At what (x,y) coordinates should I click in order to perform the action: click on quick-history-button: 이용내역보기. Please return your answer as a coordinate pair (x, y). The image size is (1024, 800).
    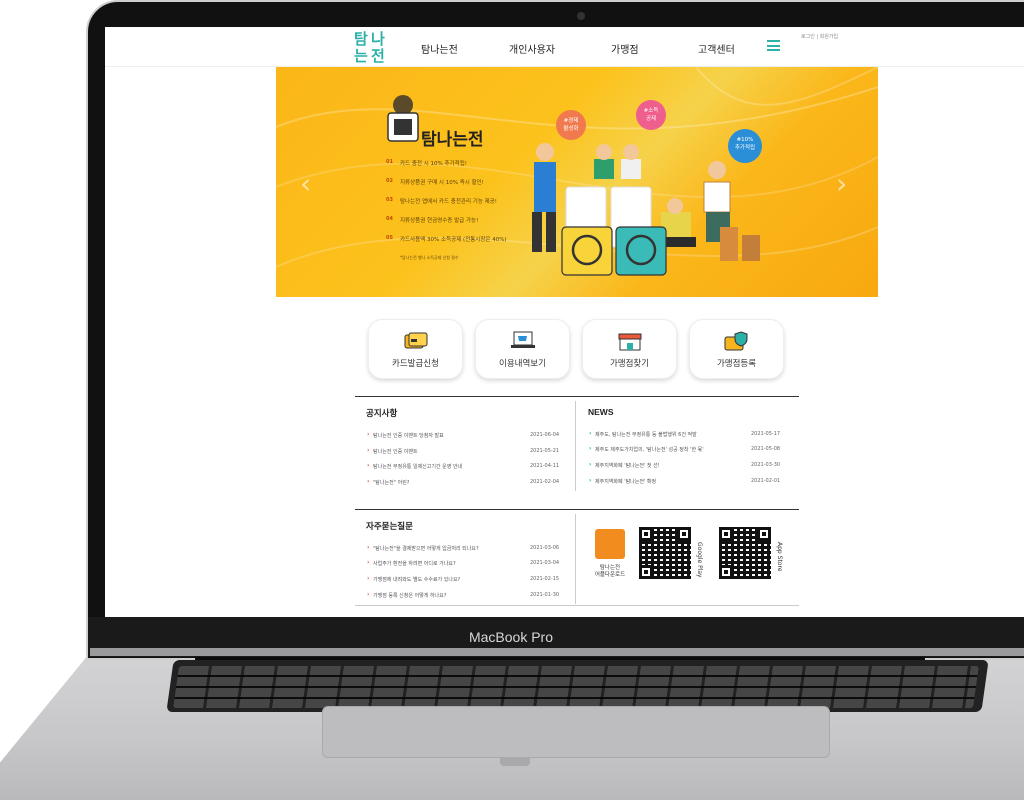
    Looking at the image, I should click on (522, 349).